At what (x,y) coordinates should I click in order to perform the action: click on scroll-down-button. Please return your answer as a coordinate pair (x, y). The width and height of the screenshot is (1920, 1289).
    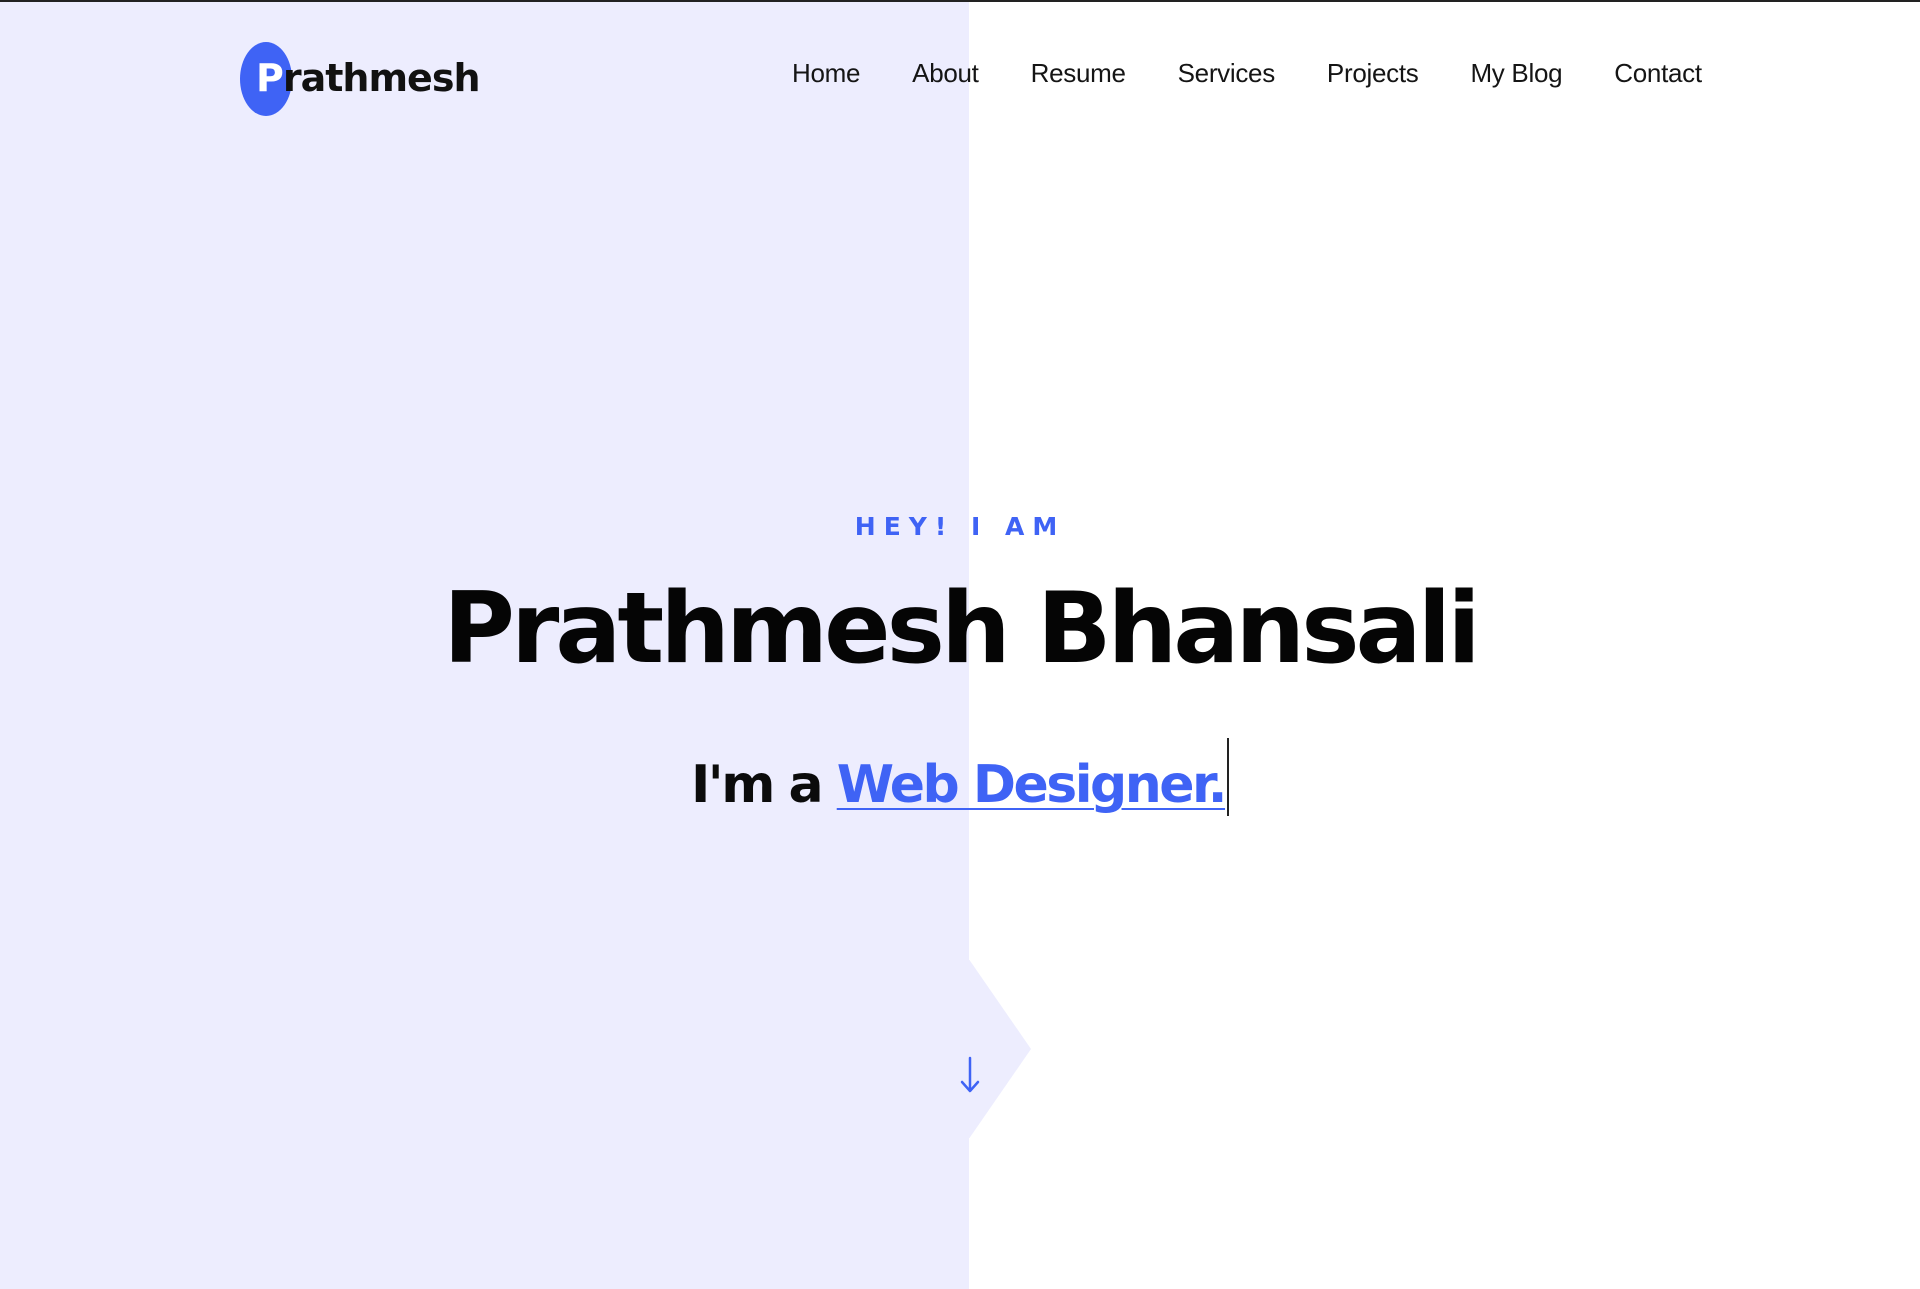
    Looking at the image, I should click on (970, 1075).